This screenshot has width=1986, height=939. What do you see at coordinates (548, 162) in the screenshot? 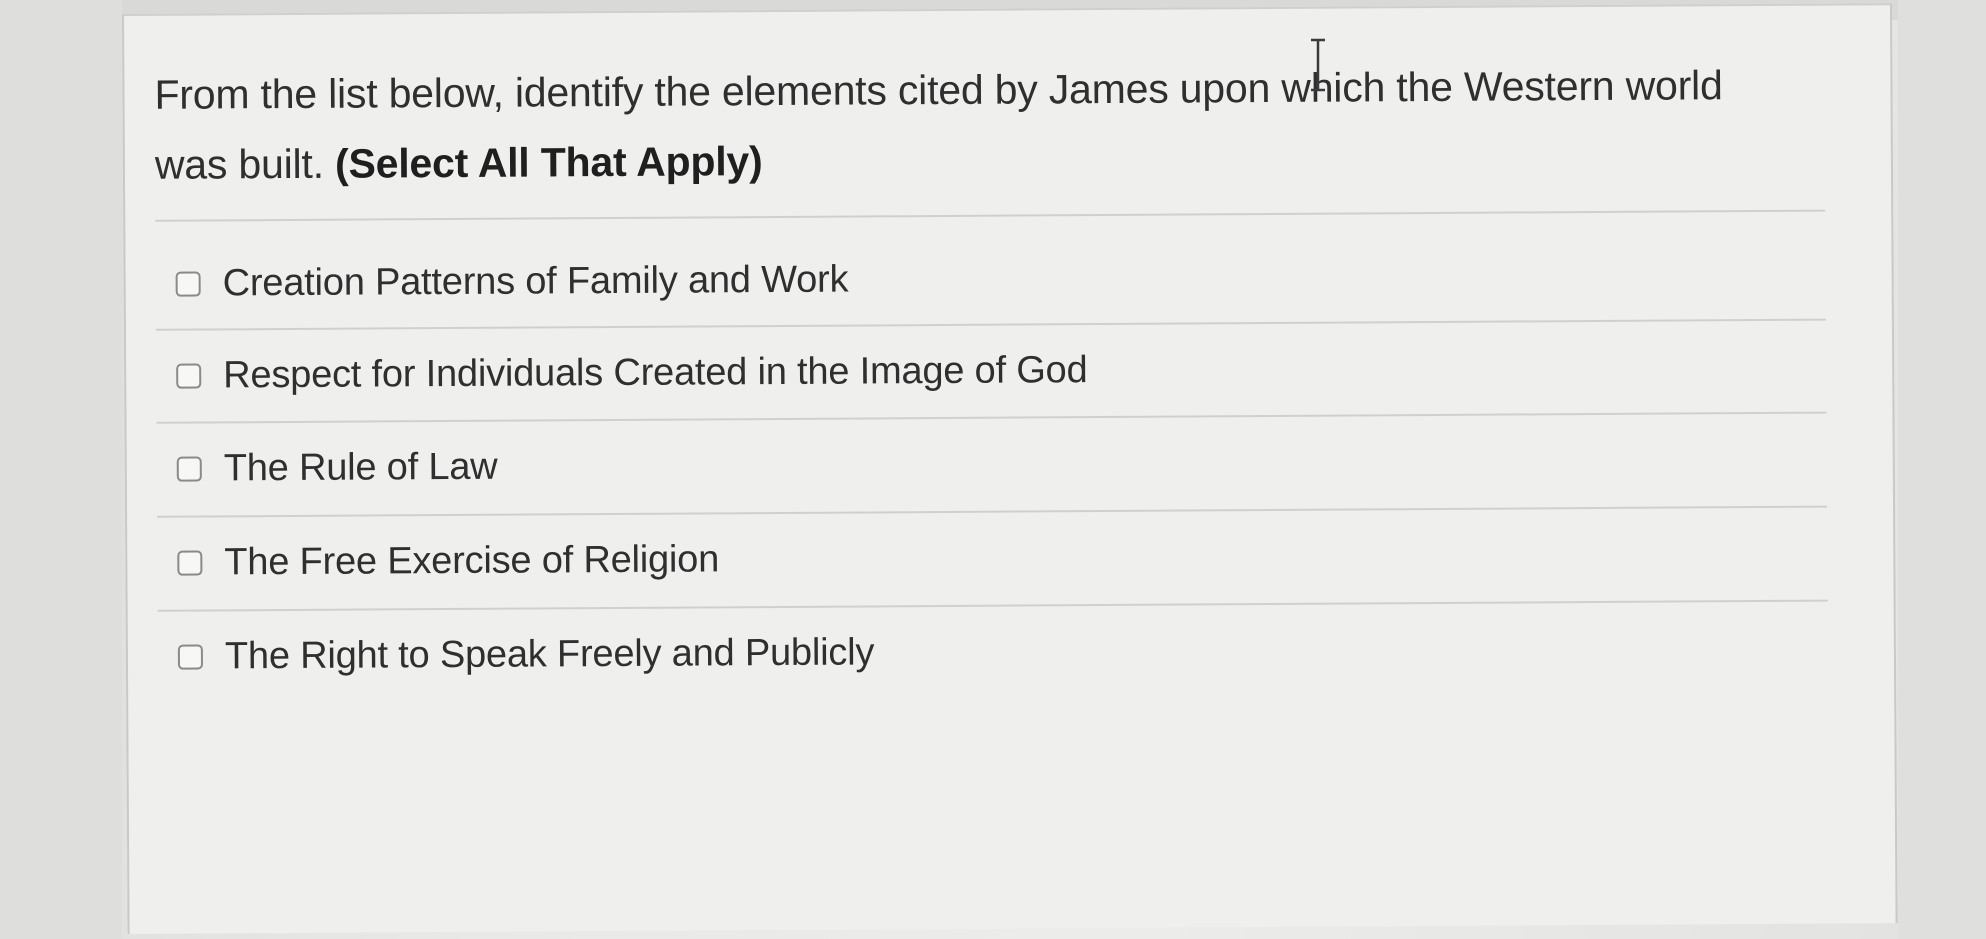
I see `select-all-instruction: (Select All That Apply)` at bounding box center [548, 162].